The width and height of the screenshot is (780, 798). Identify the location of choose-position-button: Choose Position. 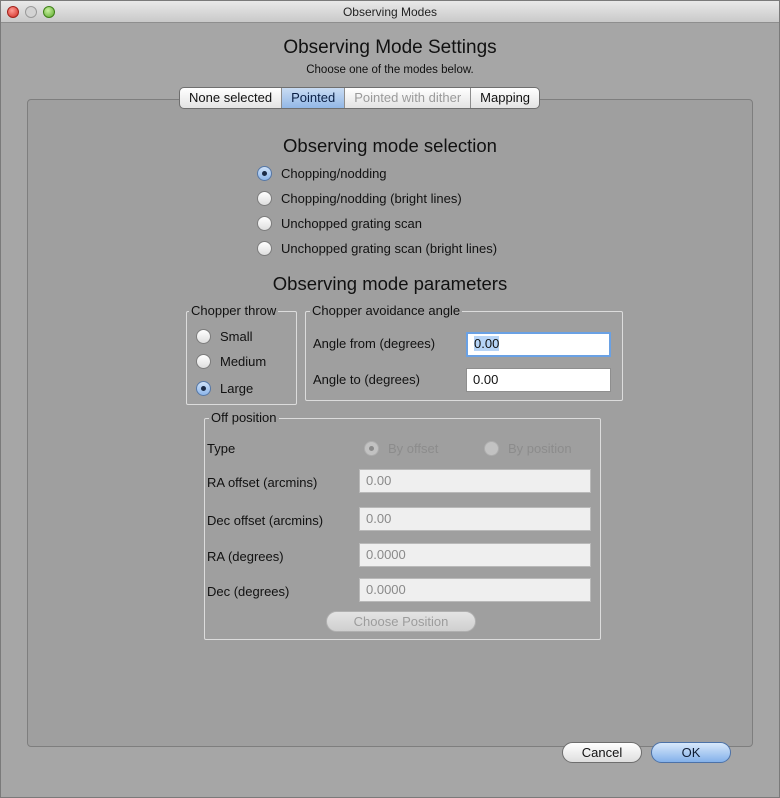
(401, 621).